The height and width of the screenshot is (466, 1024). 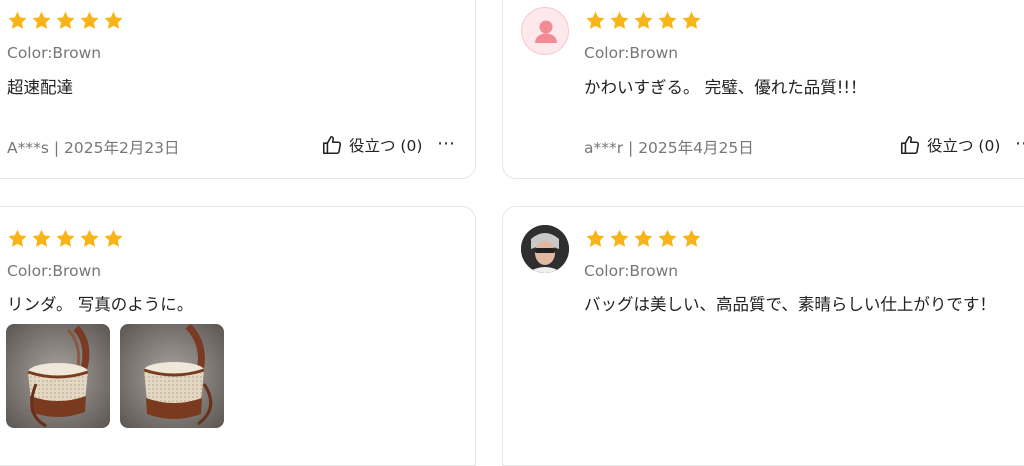 What do you see at coordinates (790, 304) in the screenshot?
I see `review-text: バッグは美しい、高品質で、素晴らしい仕上がりです！` at bounding box center [790, 304].